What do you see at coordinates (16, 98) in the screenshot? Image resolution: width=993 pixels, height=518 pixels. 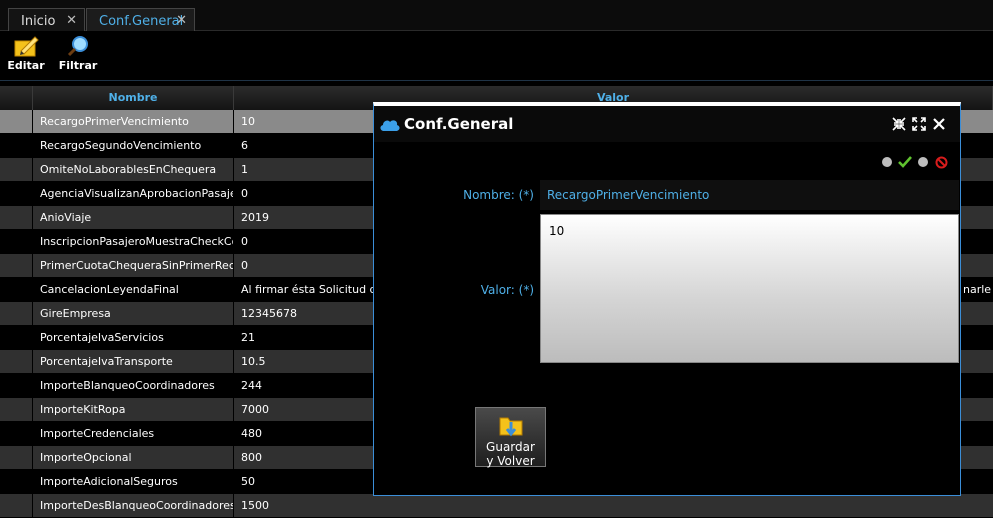 I see `grid-corner` at bounding box center [16, 98].